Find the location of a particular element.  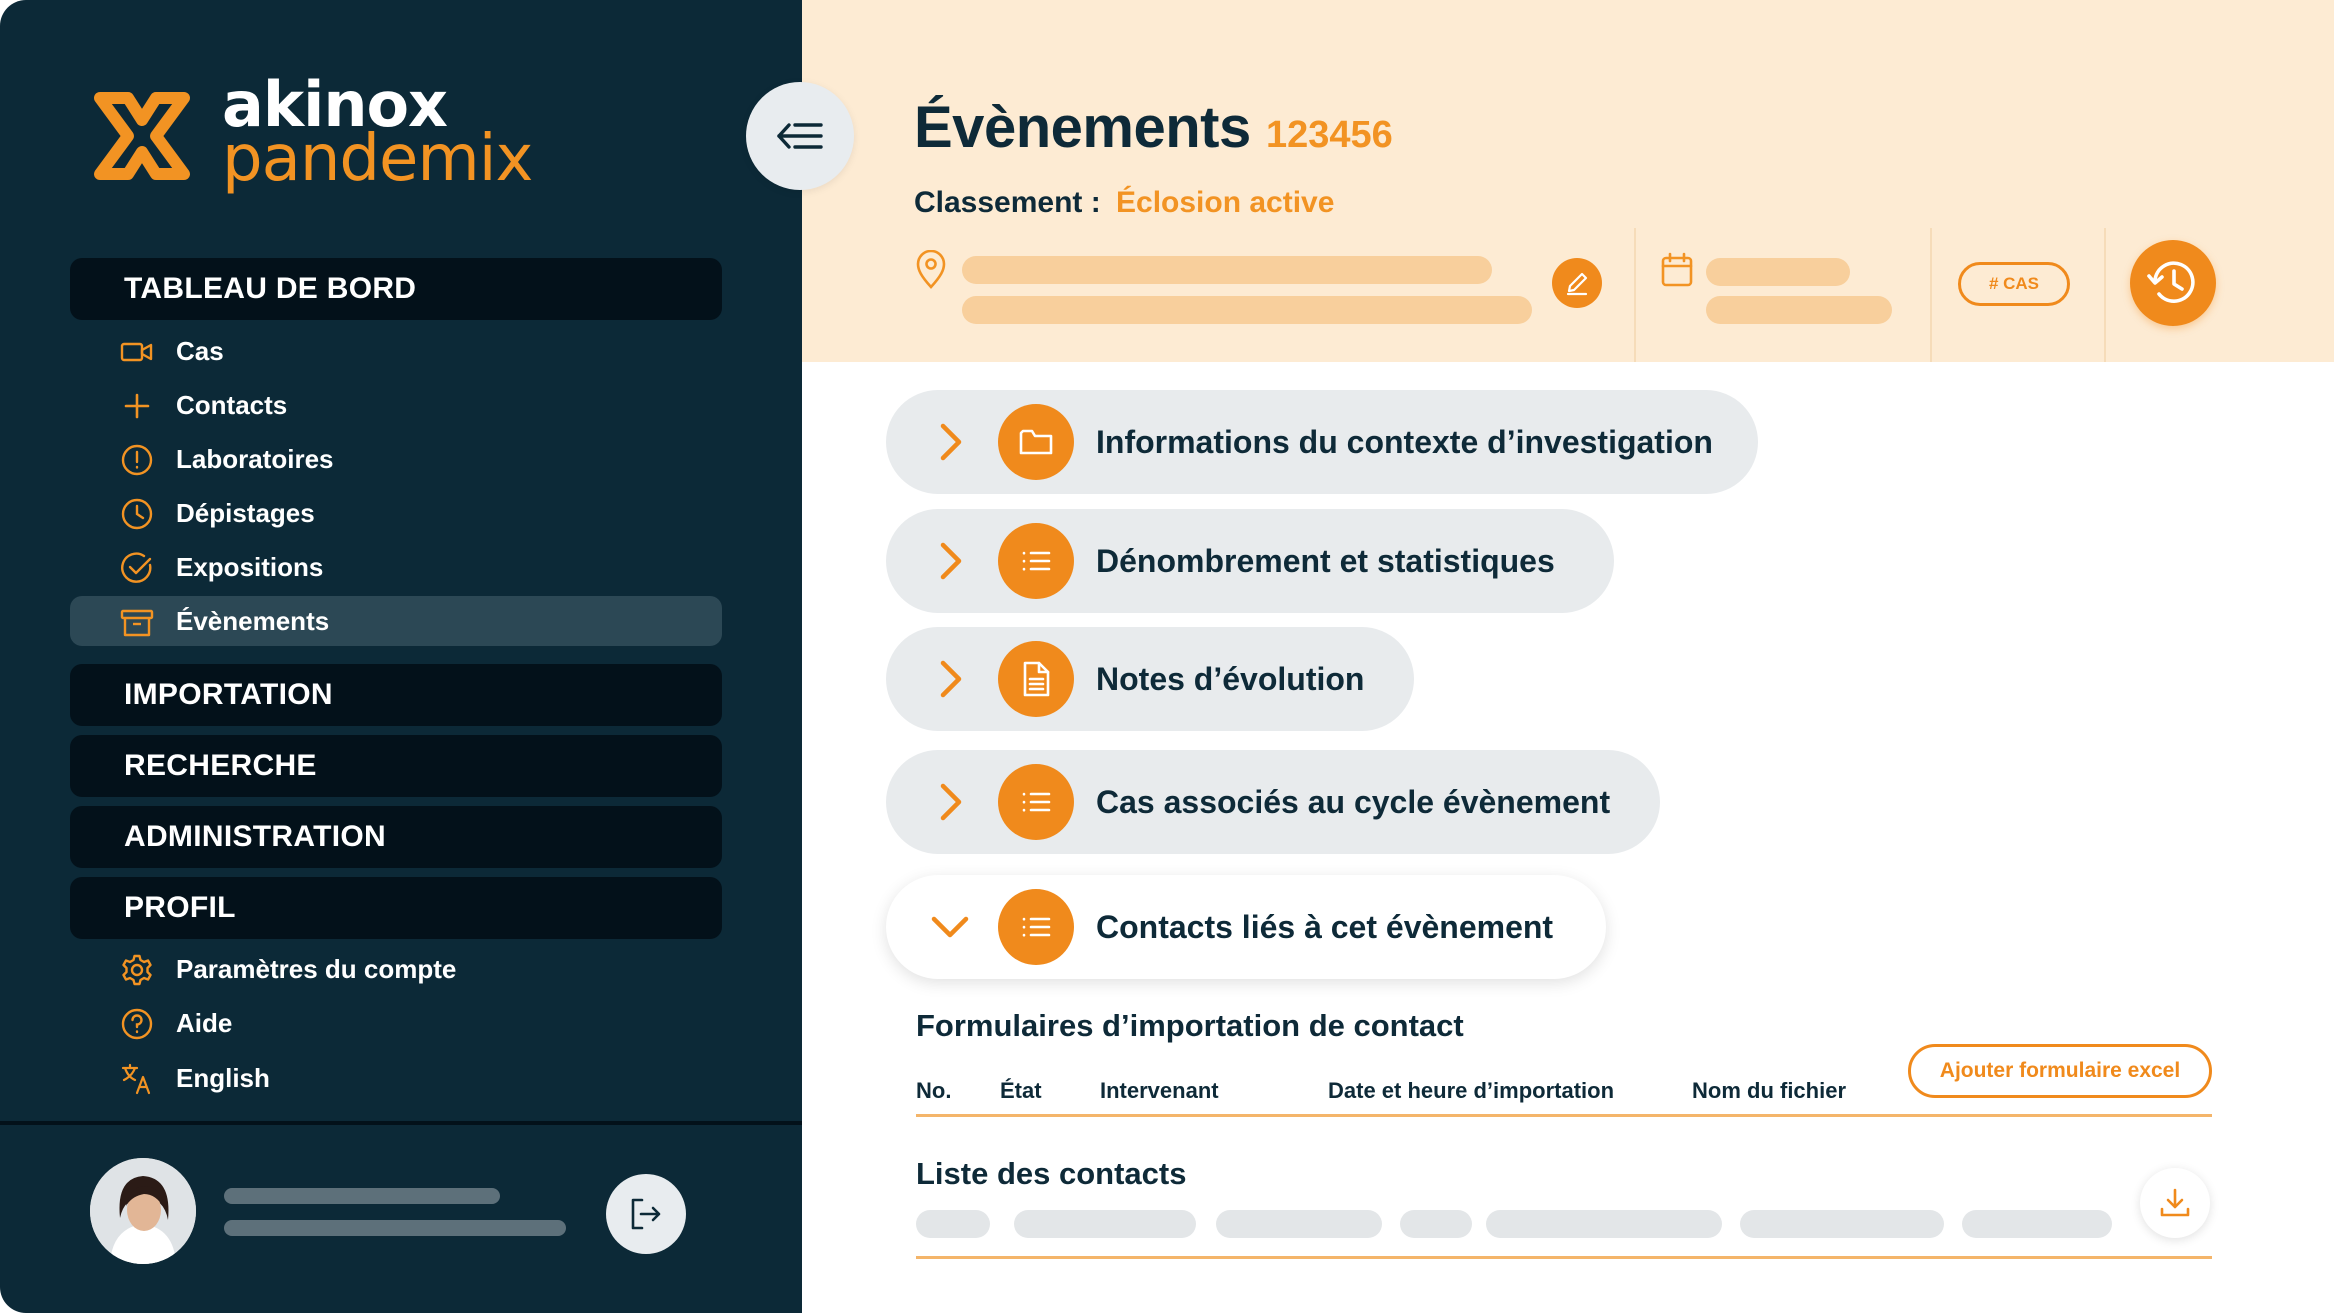

user-role-placeholder is located at coordinates (395, 1228).